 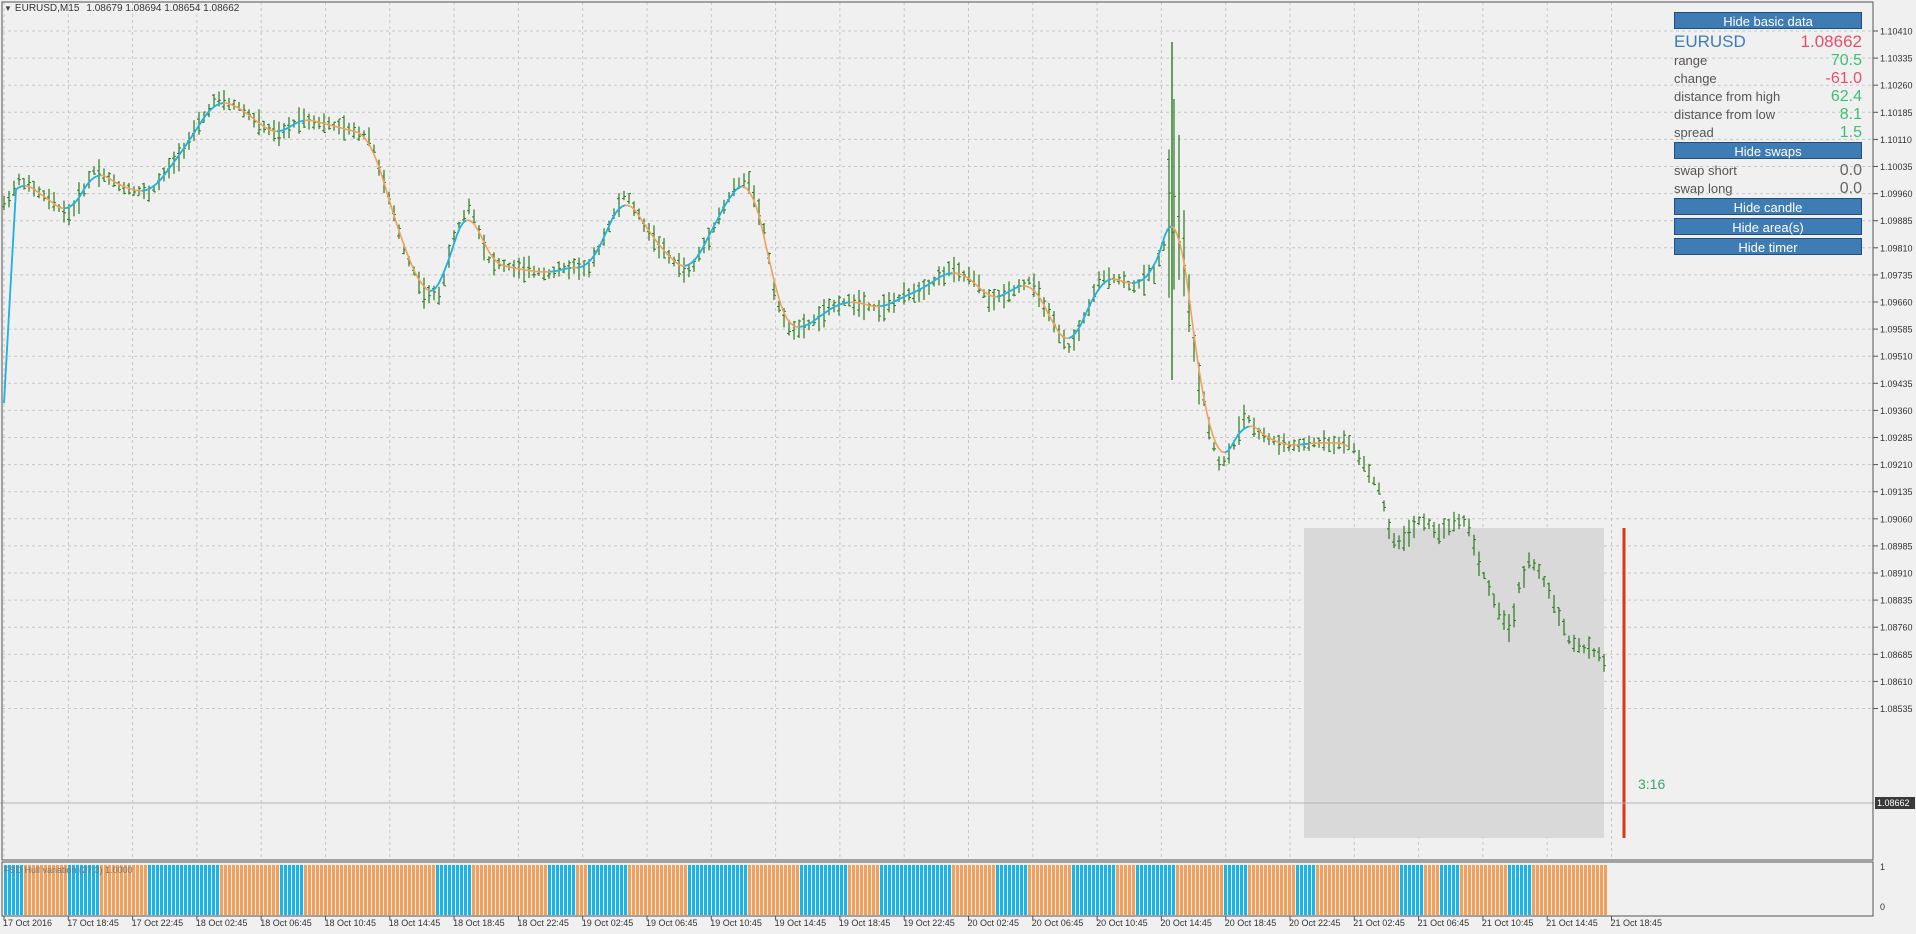 I want to click on ohlc-values: 1.08679 1.08694 1.08654 1.08662, so click(x=163, y=8).